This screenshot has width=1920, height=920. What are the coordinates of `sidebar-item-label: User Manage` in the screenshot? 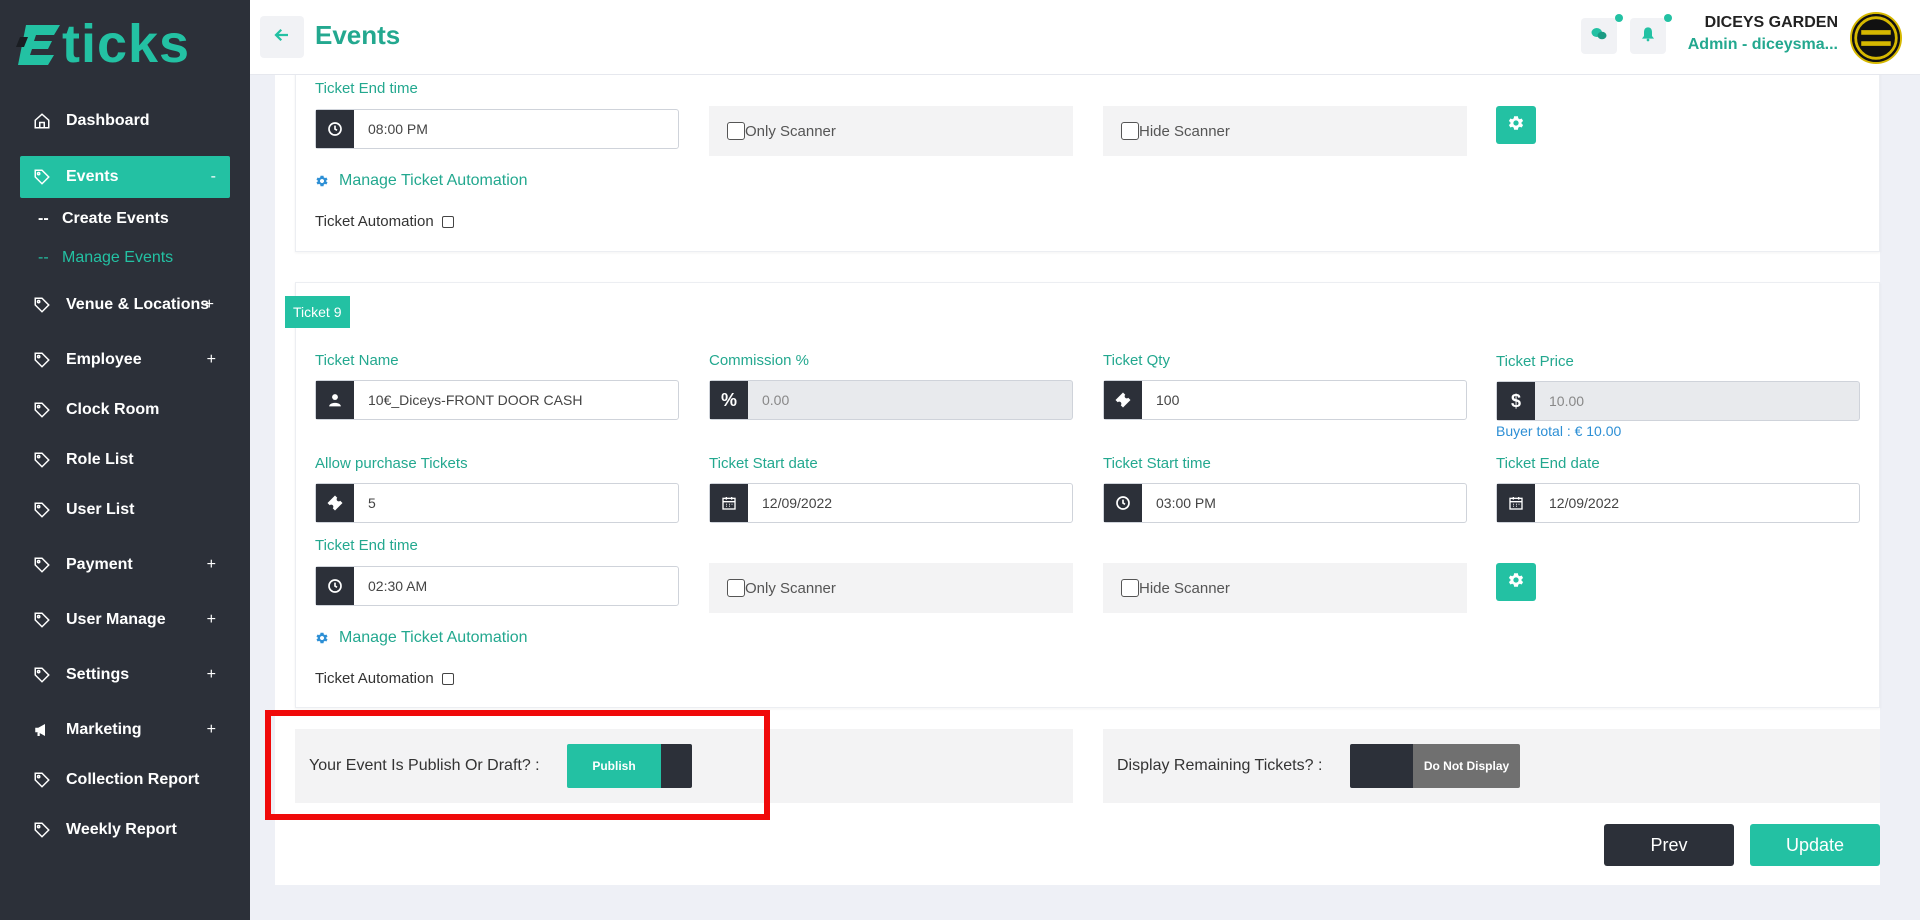 It's located at (116, 619).